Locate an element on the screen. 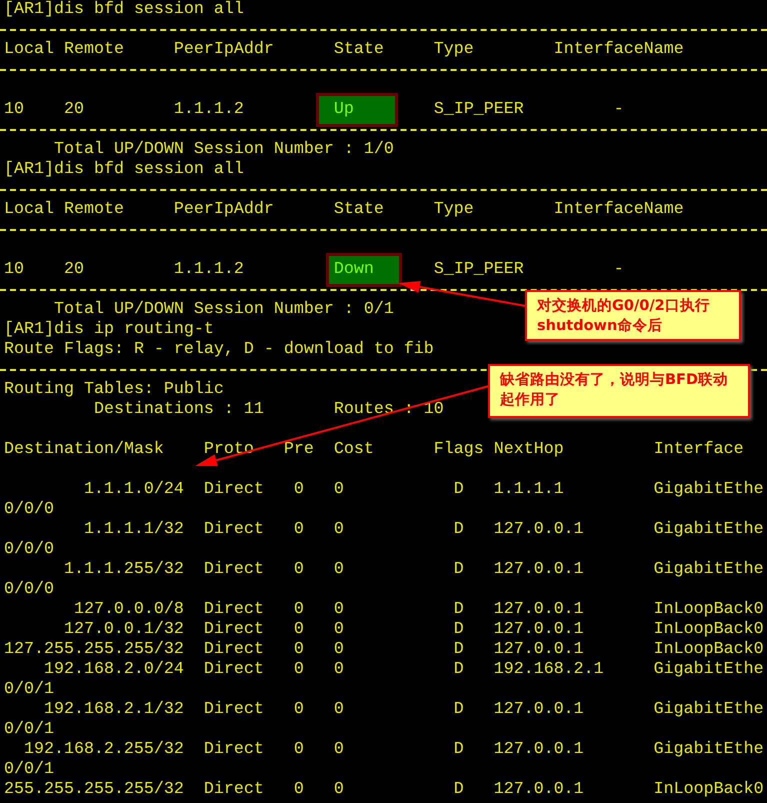  terminal-line: Destinations : 11 Routes : 10 is located at coordinates (268, 410).